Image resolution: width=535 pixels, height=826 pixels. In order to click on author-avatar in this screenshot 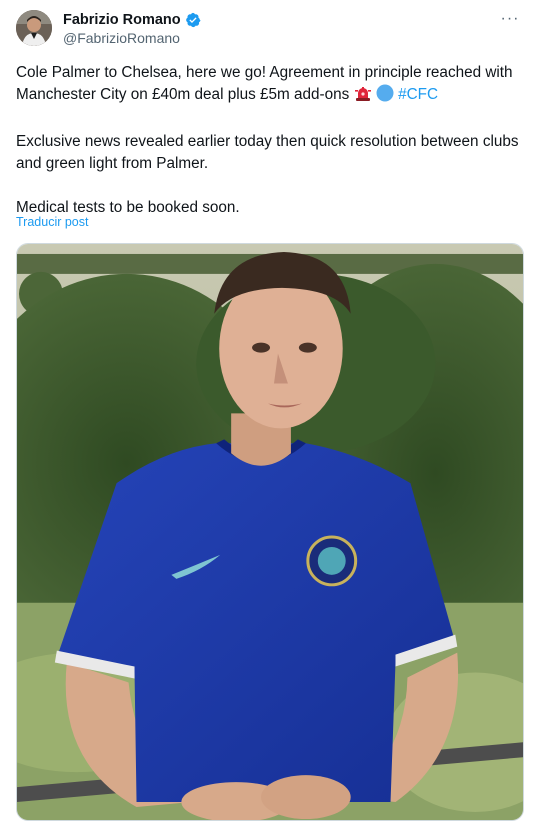, I will do `click(34, 28)`.